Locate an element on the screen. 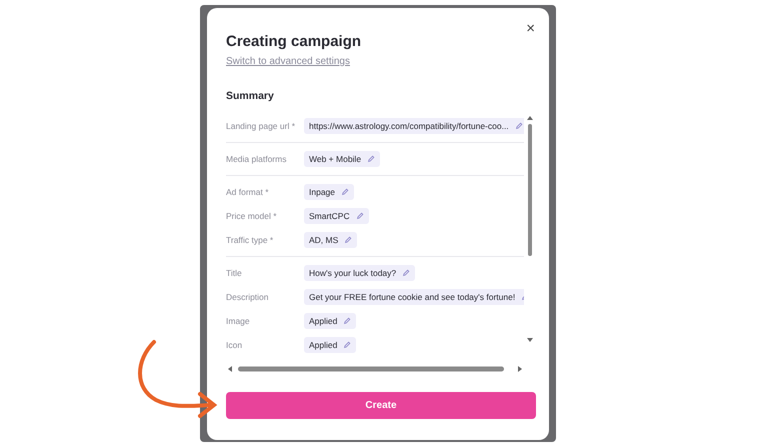 This screenshot has width=768, height=448. value-chip: Web + Mobile is located at coordinates (342, 159).